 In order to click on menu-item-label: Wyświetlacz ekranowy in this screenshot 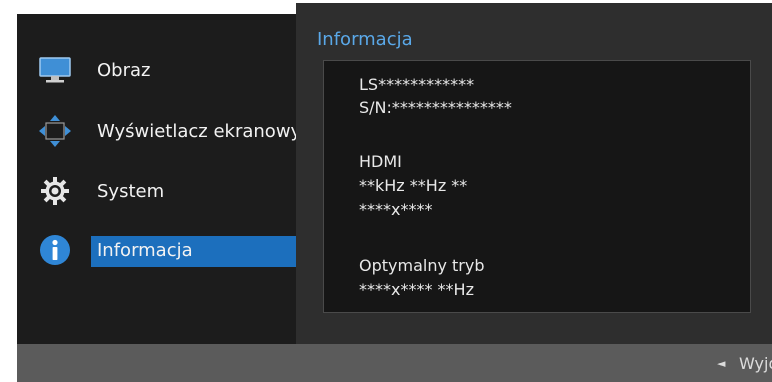, I will do `click(199, 131)`.